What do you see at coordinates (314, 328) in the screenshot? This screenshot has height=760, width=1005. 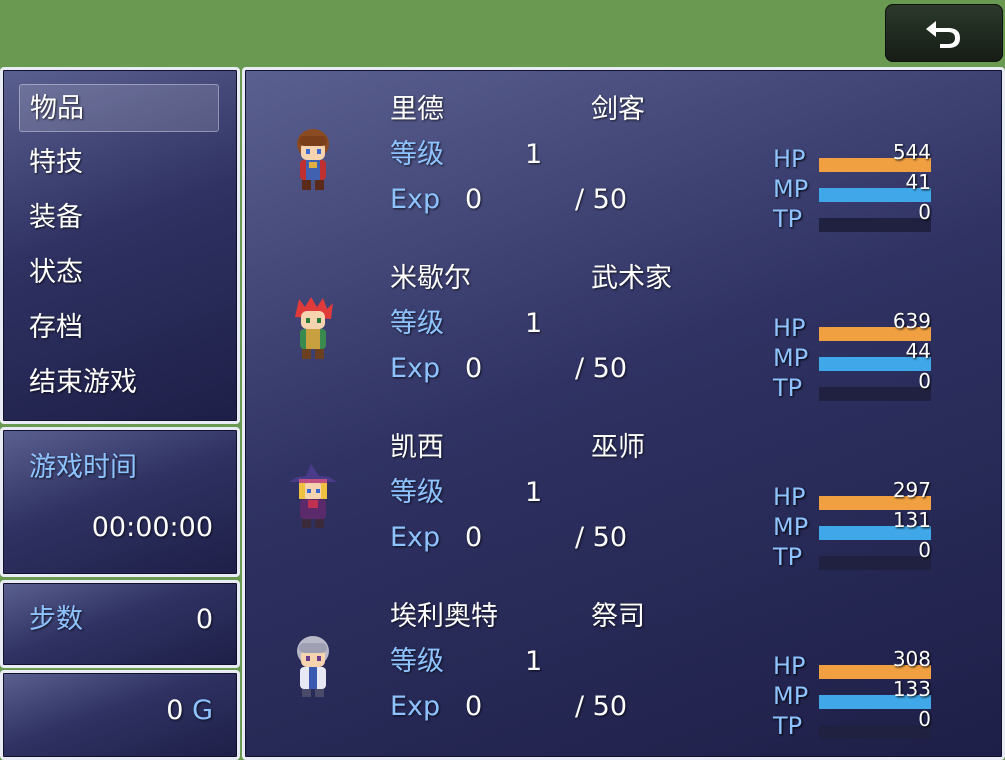 I see `martial-artist-sprite` at bounding box center [314, 328].